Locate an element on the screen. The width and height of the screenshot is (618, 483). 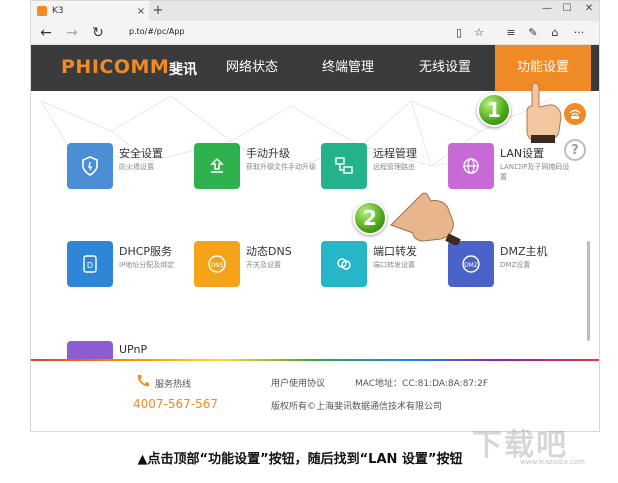
step-1-badge: 1 is located at coordinates (494, 110).